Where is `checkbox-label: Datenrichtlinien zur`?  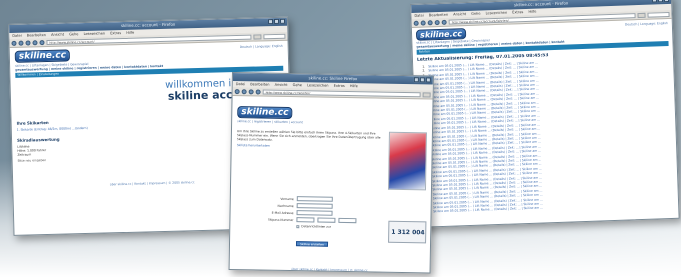 checkbox-label: Datenrichtlinien zur is located at coordinates (316, 226).